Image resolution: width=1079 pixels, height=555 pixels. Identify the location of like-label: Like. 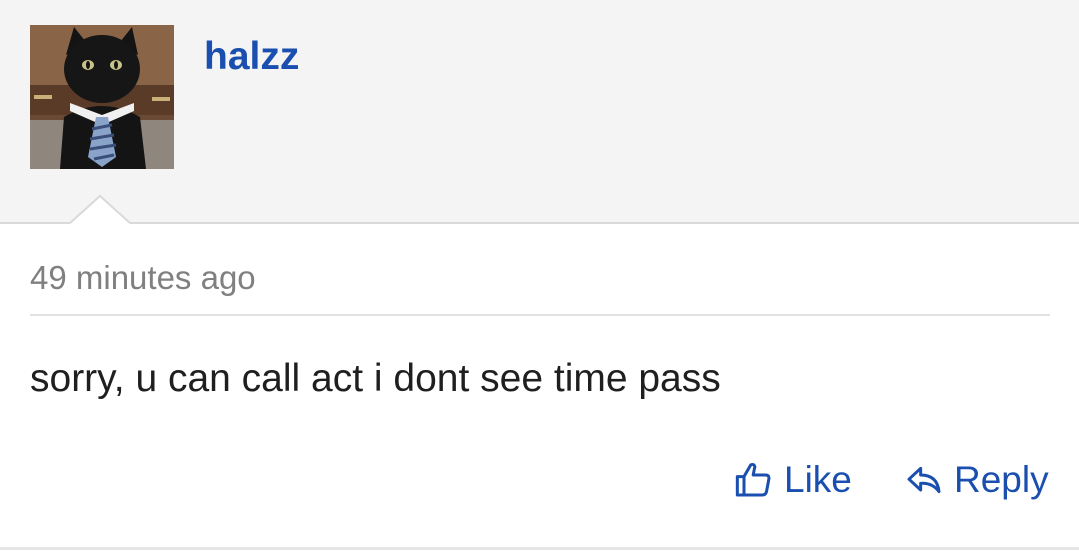
(818, 479).